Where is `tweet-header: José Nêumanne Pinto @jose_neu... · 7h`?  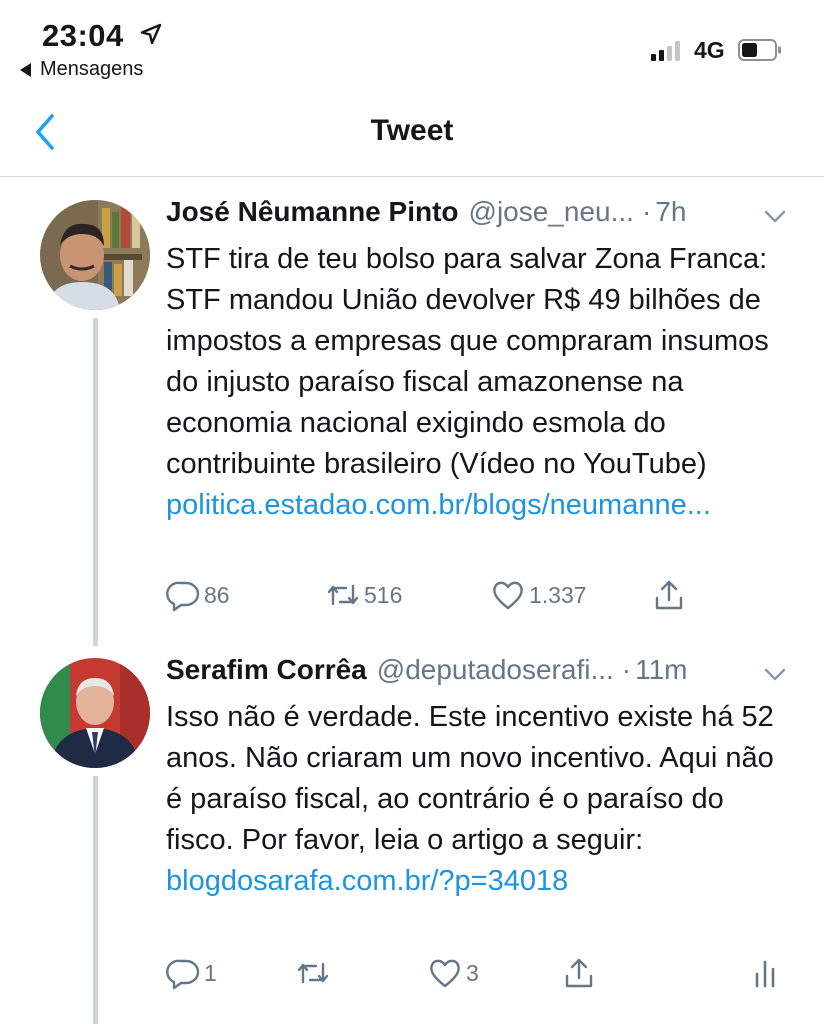 tweet-header: José Nêumanne Pinto @jose_neu... · 7h is located at coordinates (475, 216).